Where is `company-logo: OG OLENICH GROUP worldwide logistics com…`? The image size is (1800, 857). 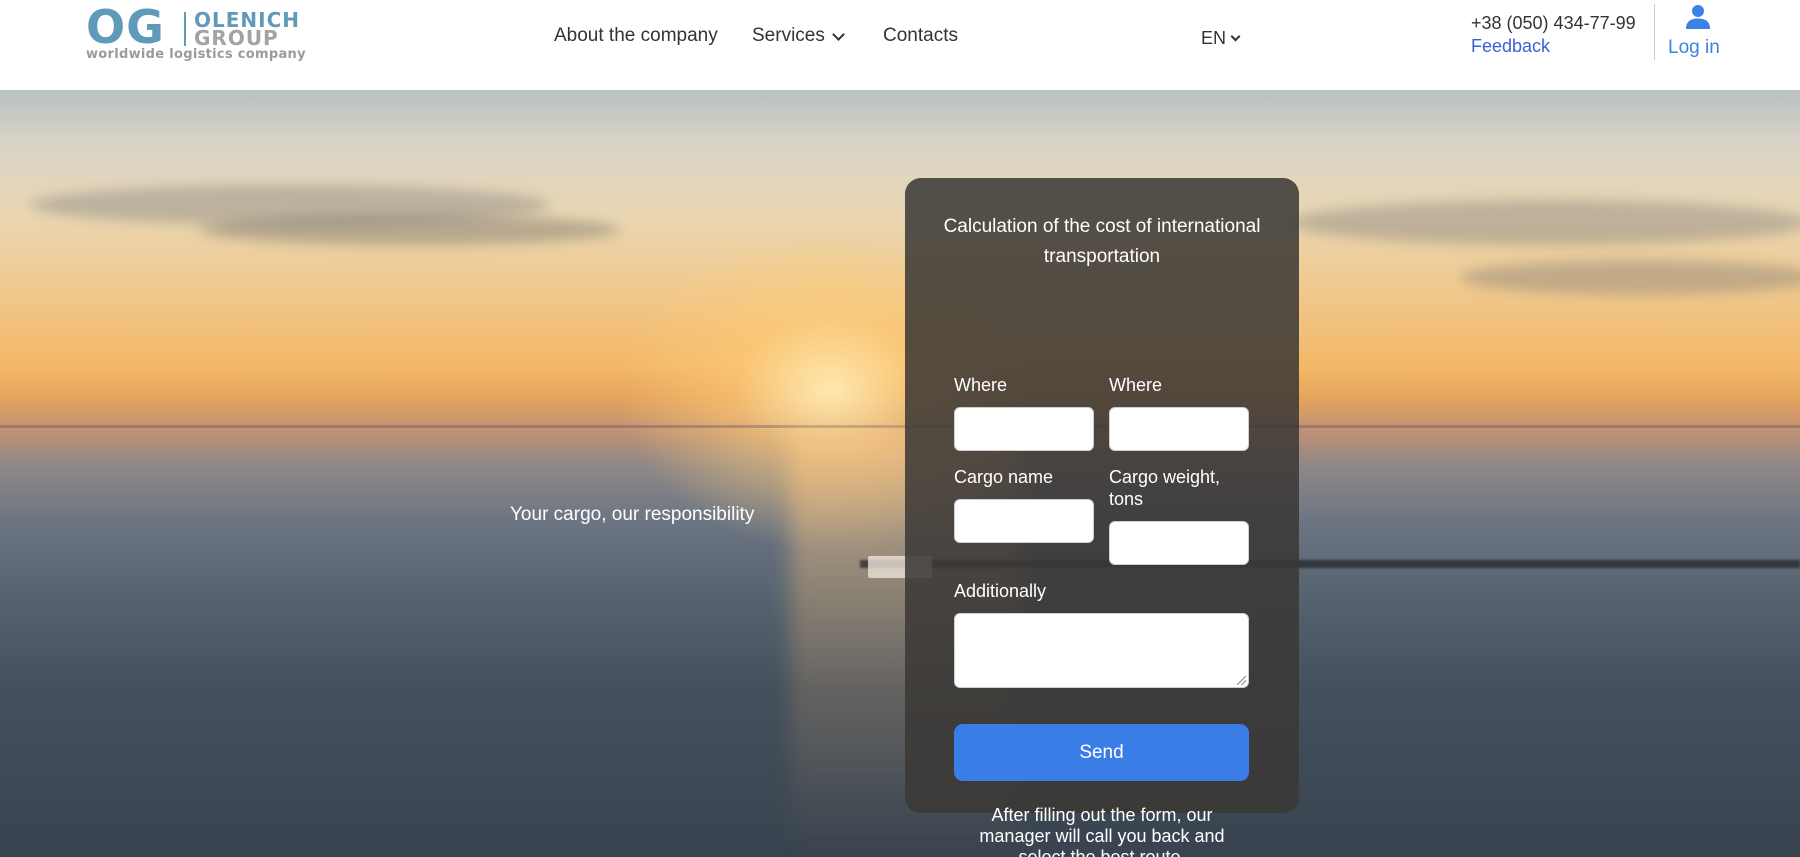 company-logo: OG OLENICH GROUP worldwide logistics com… is located at coordinates (200, 34).